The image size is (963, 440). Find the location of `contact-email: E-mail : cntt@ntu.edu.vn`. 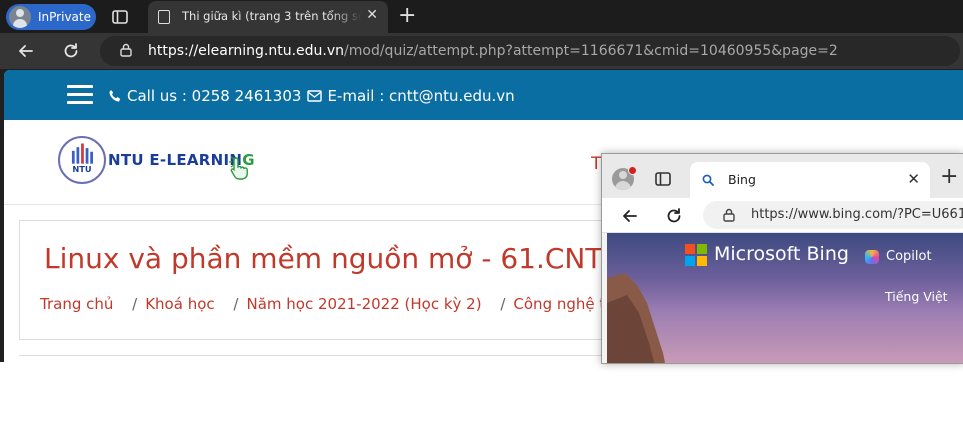

contact-email: E-mail : cntt@ntu.edu.vn is located at coordinates (421, 96).